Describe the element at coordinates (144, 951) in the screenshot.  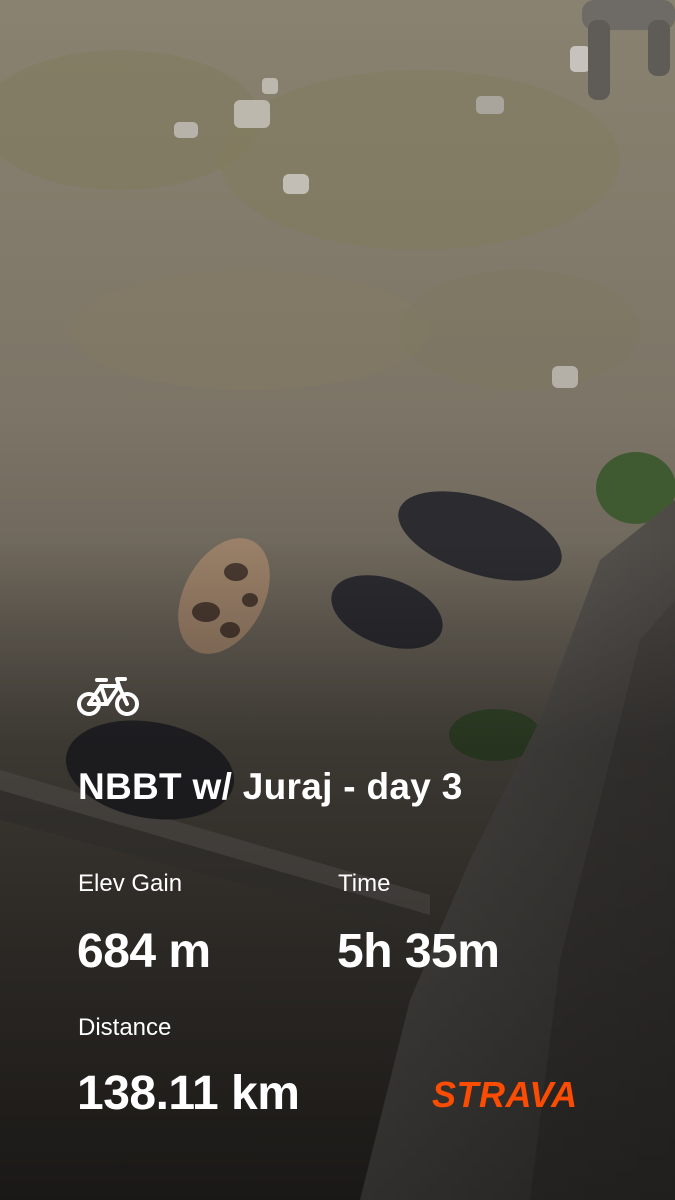
I see `elev-gain-value: 684 m` at that location.